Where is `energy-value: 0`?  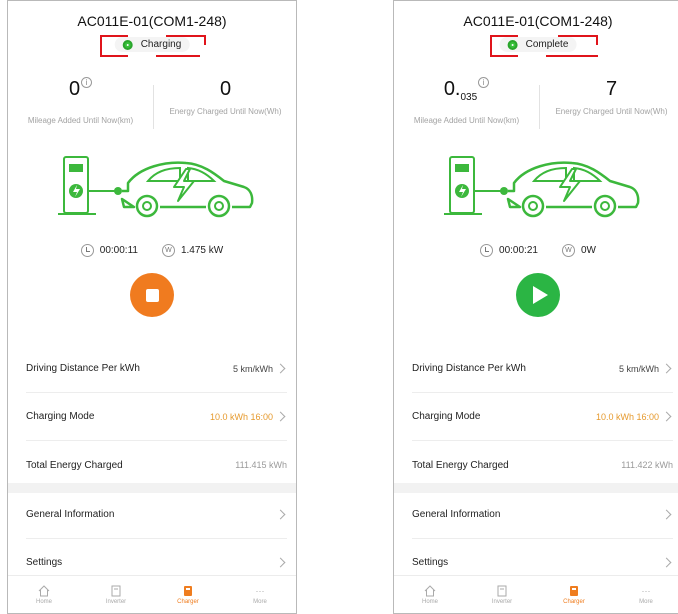
energy-value: 0 is located at coordinates (225, 89).